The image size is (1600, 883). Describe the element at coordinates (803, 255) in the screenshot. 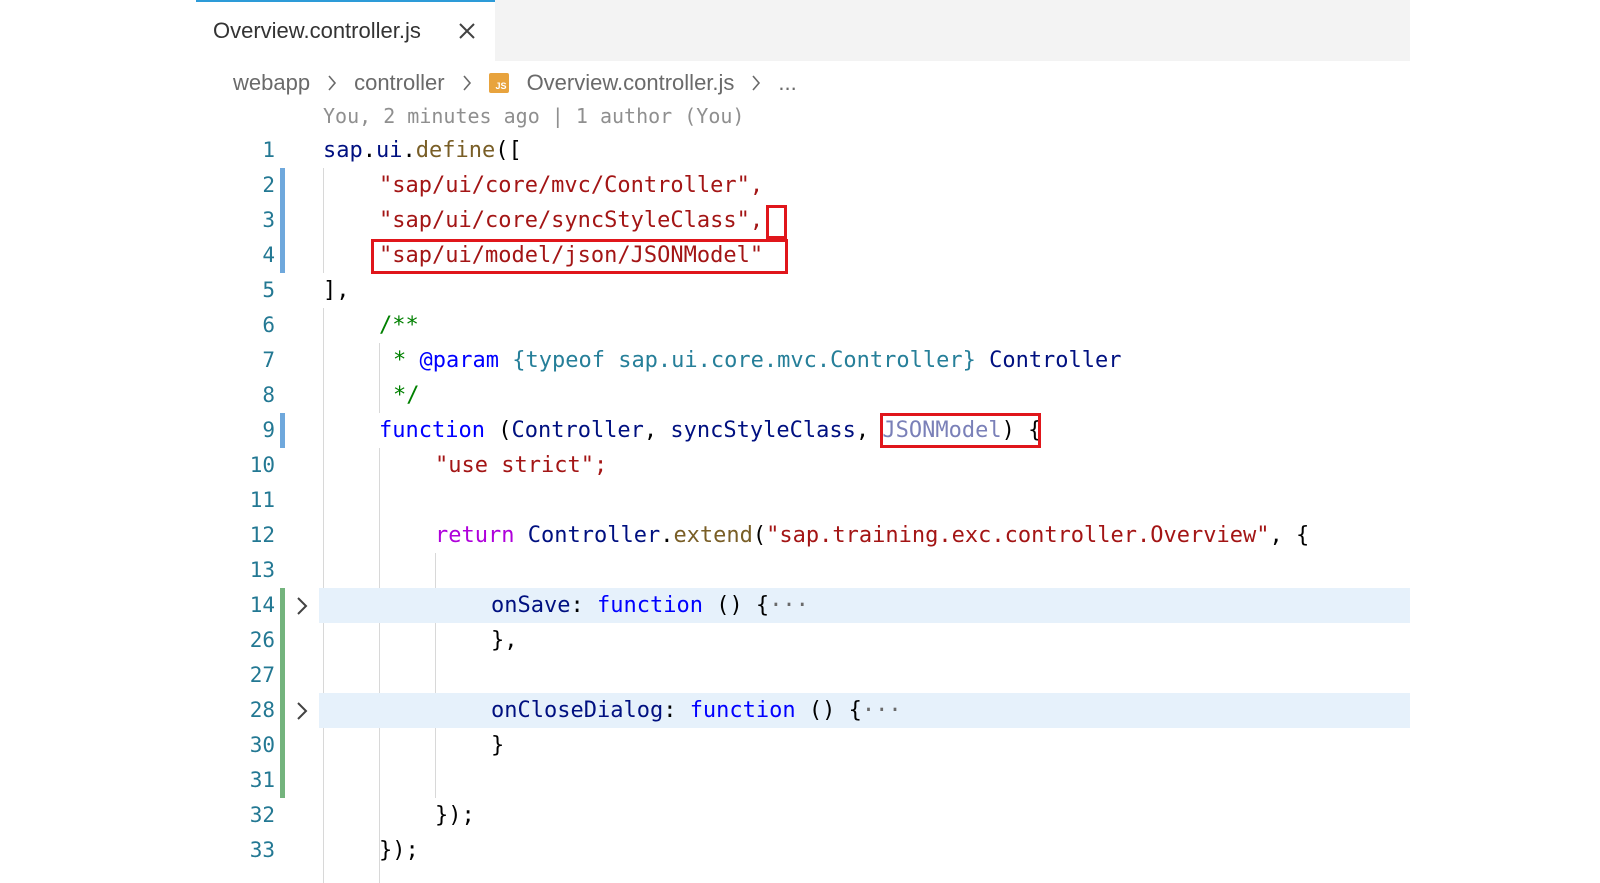

I see `code-line: 4 "sap/ui/model/json/JSONModel"` at that location.